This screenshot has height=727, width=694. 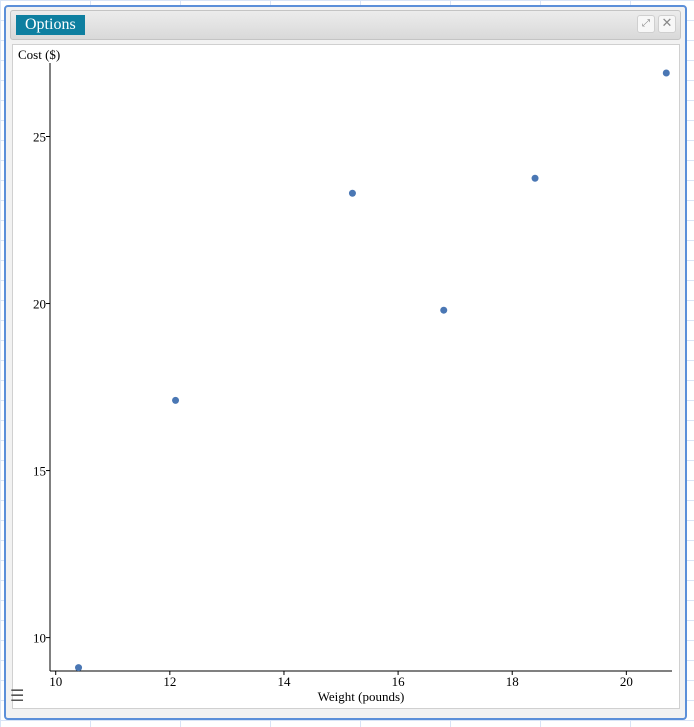 What do you see at coordinates (626, 681) in the screenshot?
I see `x-tick-label: 20` at bounding box center [626, 681].